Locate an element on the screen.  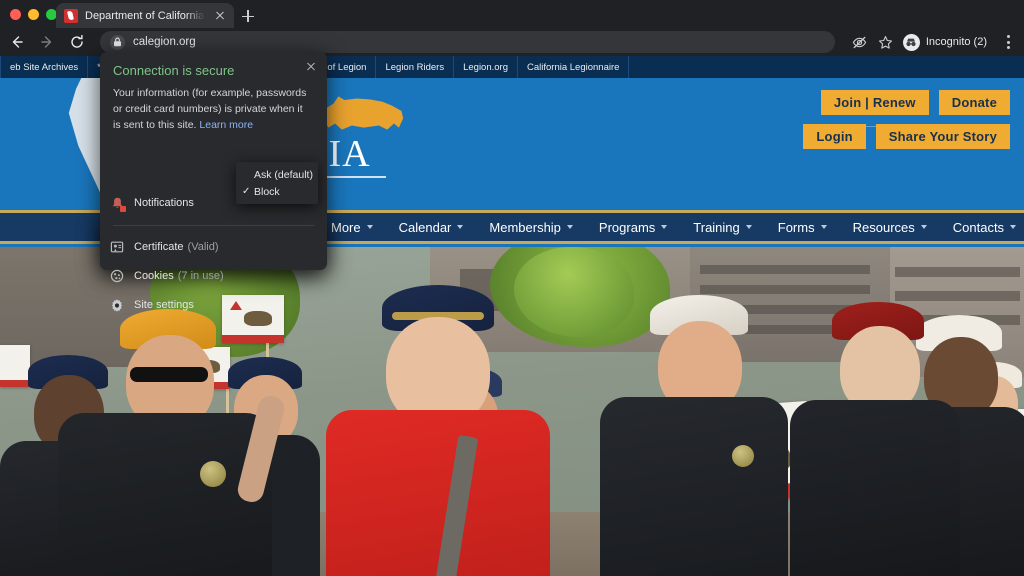
forward-arrow-icon is located at coordinates (47, 42).